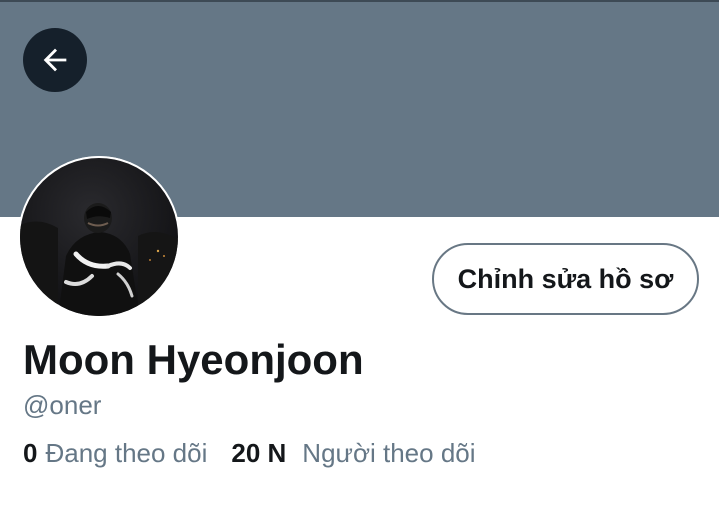 This screenshot has height=506, width=719. I want to click on profile-stats: 0 Đang theo dõi 20 N Người theo dõi, so click(249, 453).